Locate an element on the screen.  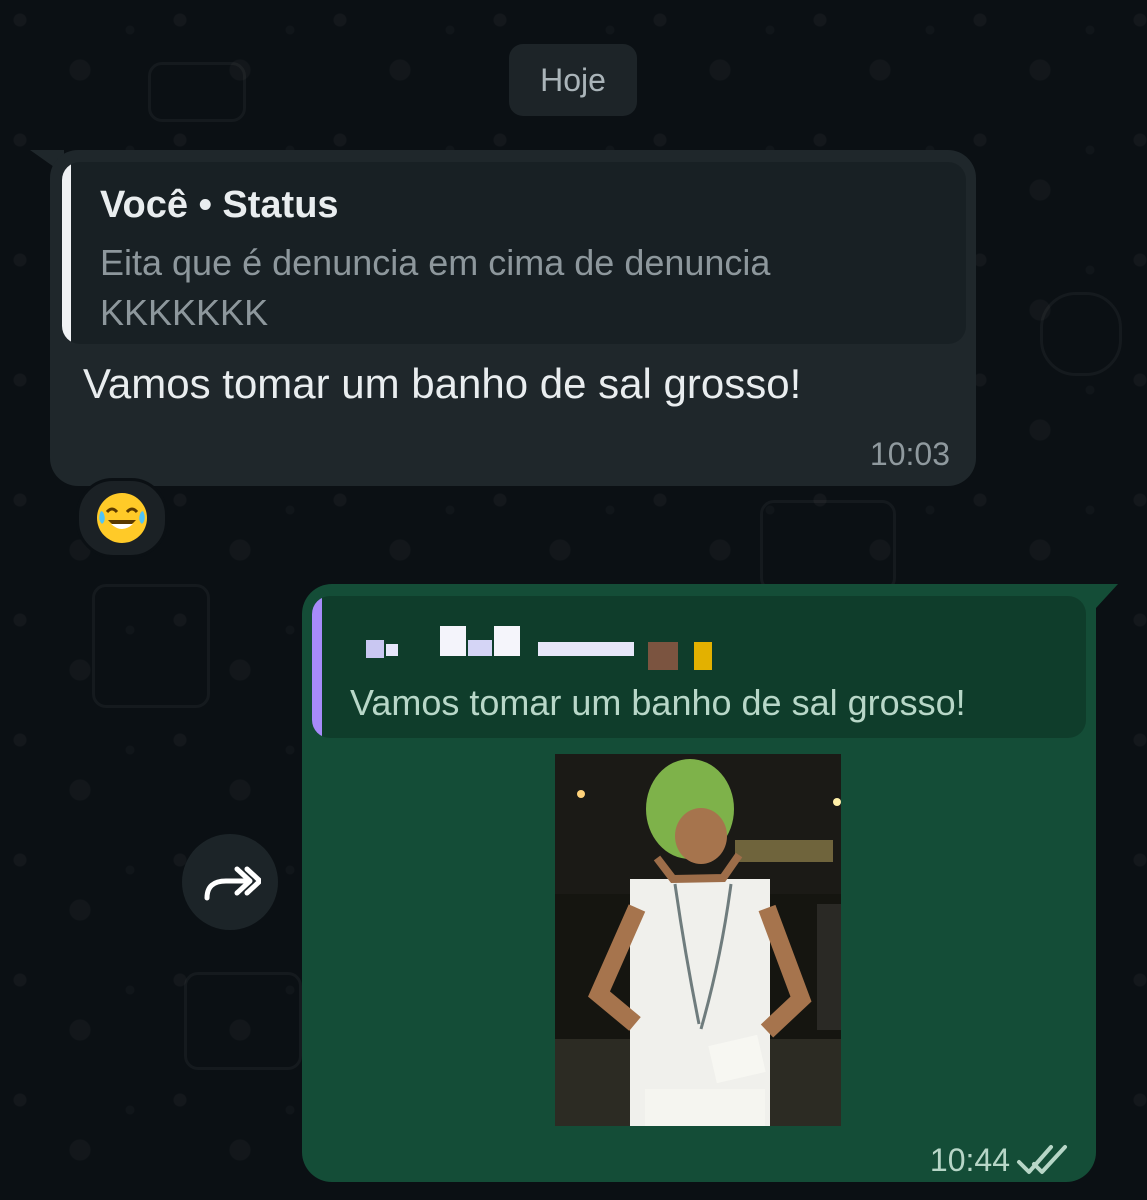
forward-arrow-icon is located at coordinates (232, 883).